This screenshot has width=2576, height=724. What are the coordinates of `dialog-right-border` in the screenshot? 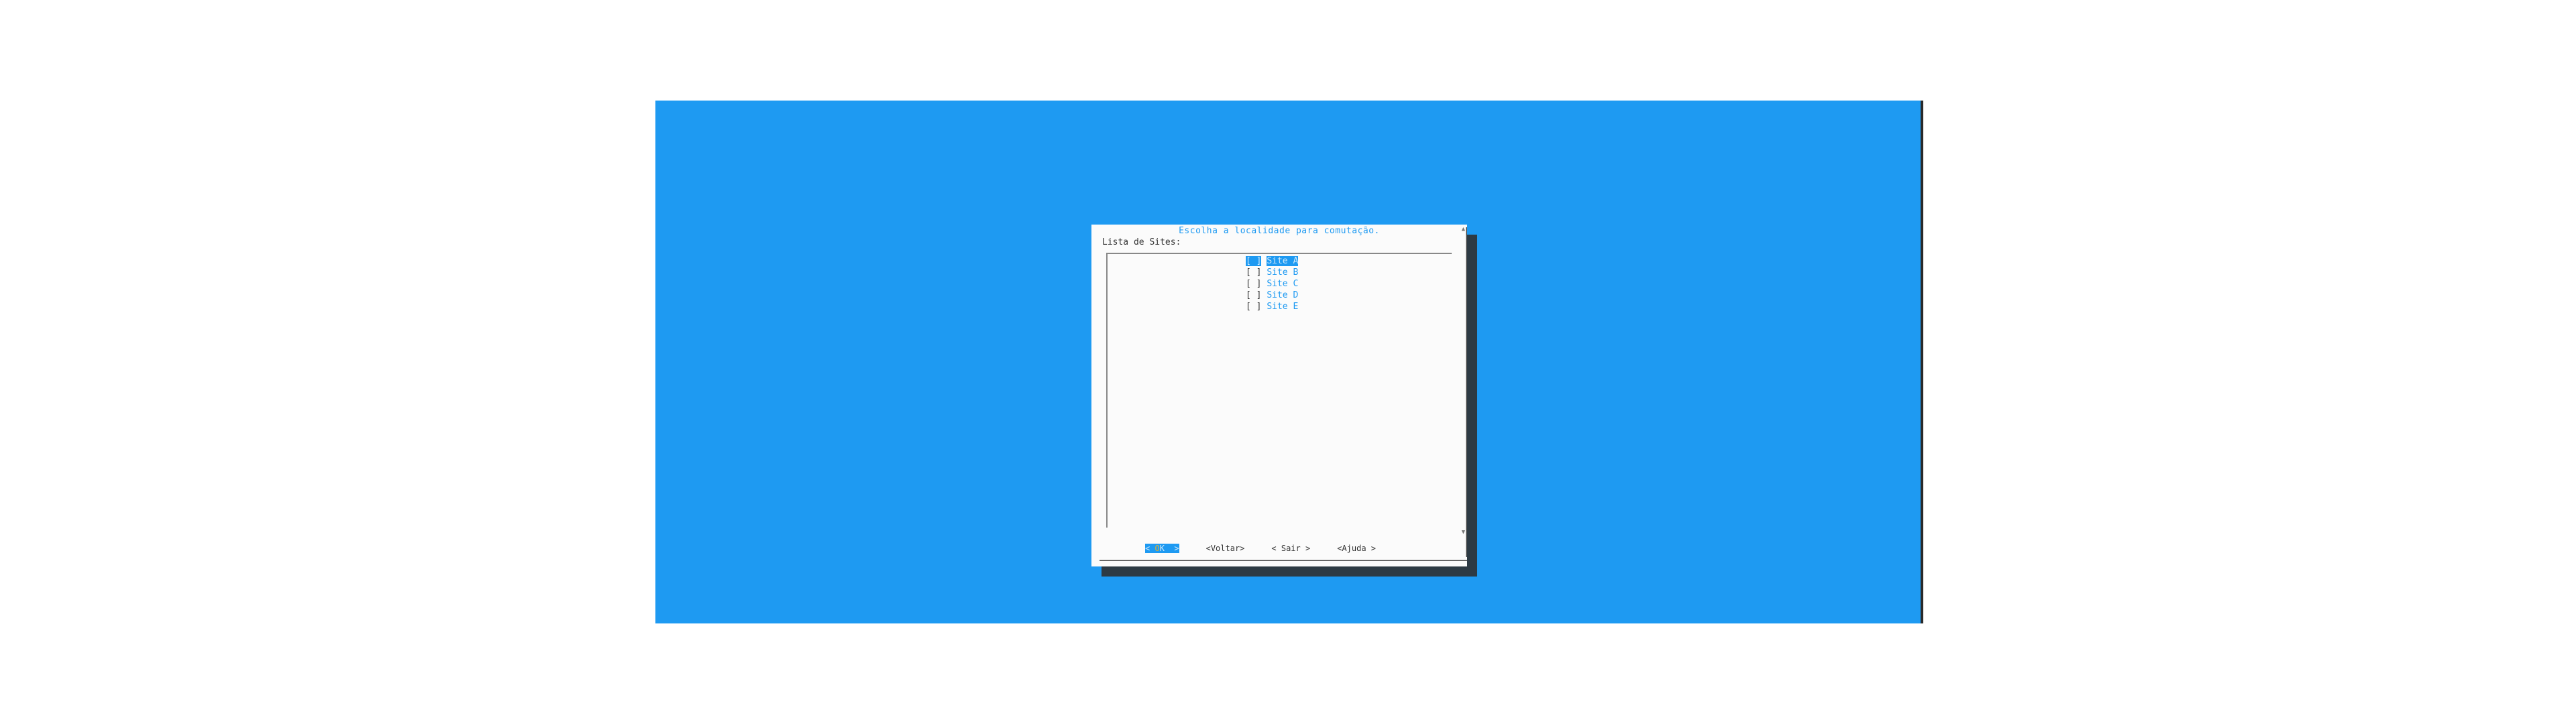 It's located at (1466, 392).